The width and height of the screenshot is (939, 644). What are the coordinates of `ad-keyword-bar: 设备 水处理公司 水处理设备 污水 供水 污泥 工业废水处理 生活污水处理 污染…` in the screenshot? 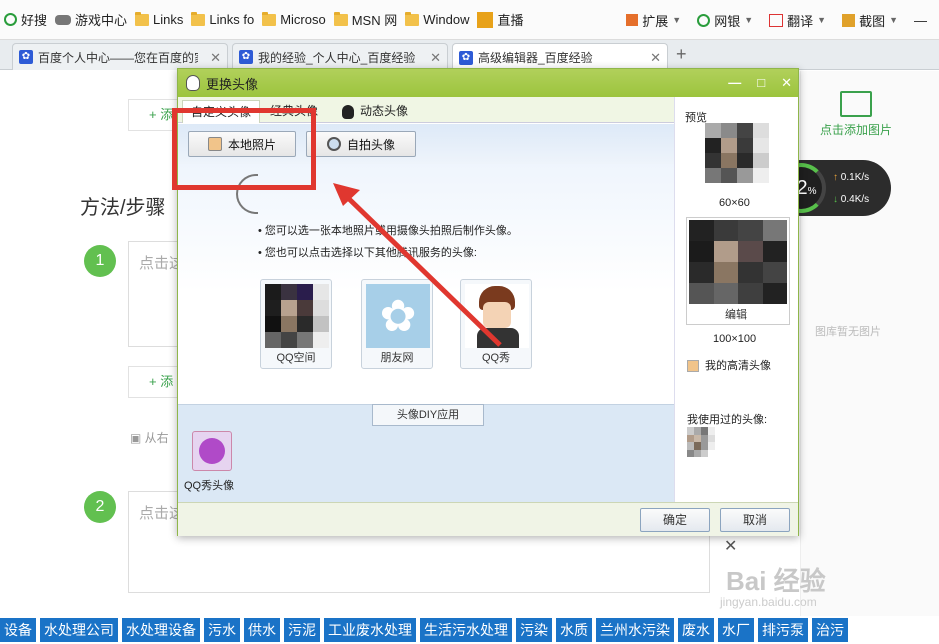 It's located at (469, 630).